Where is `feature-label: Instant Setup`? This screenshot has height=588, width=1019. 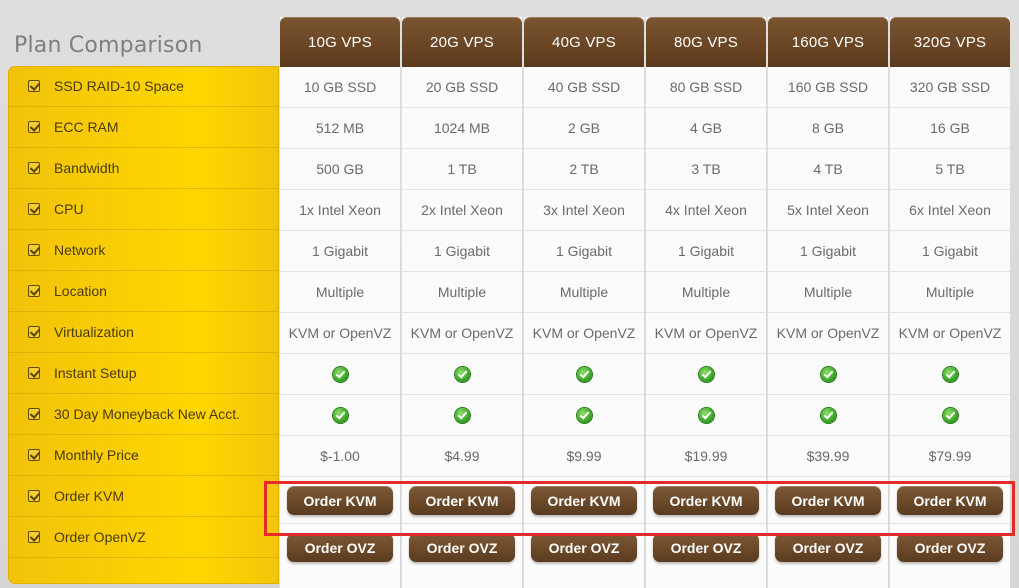
feature-label: Instant Setup is located at coordinates (95, 373).